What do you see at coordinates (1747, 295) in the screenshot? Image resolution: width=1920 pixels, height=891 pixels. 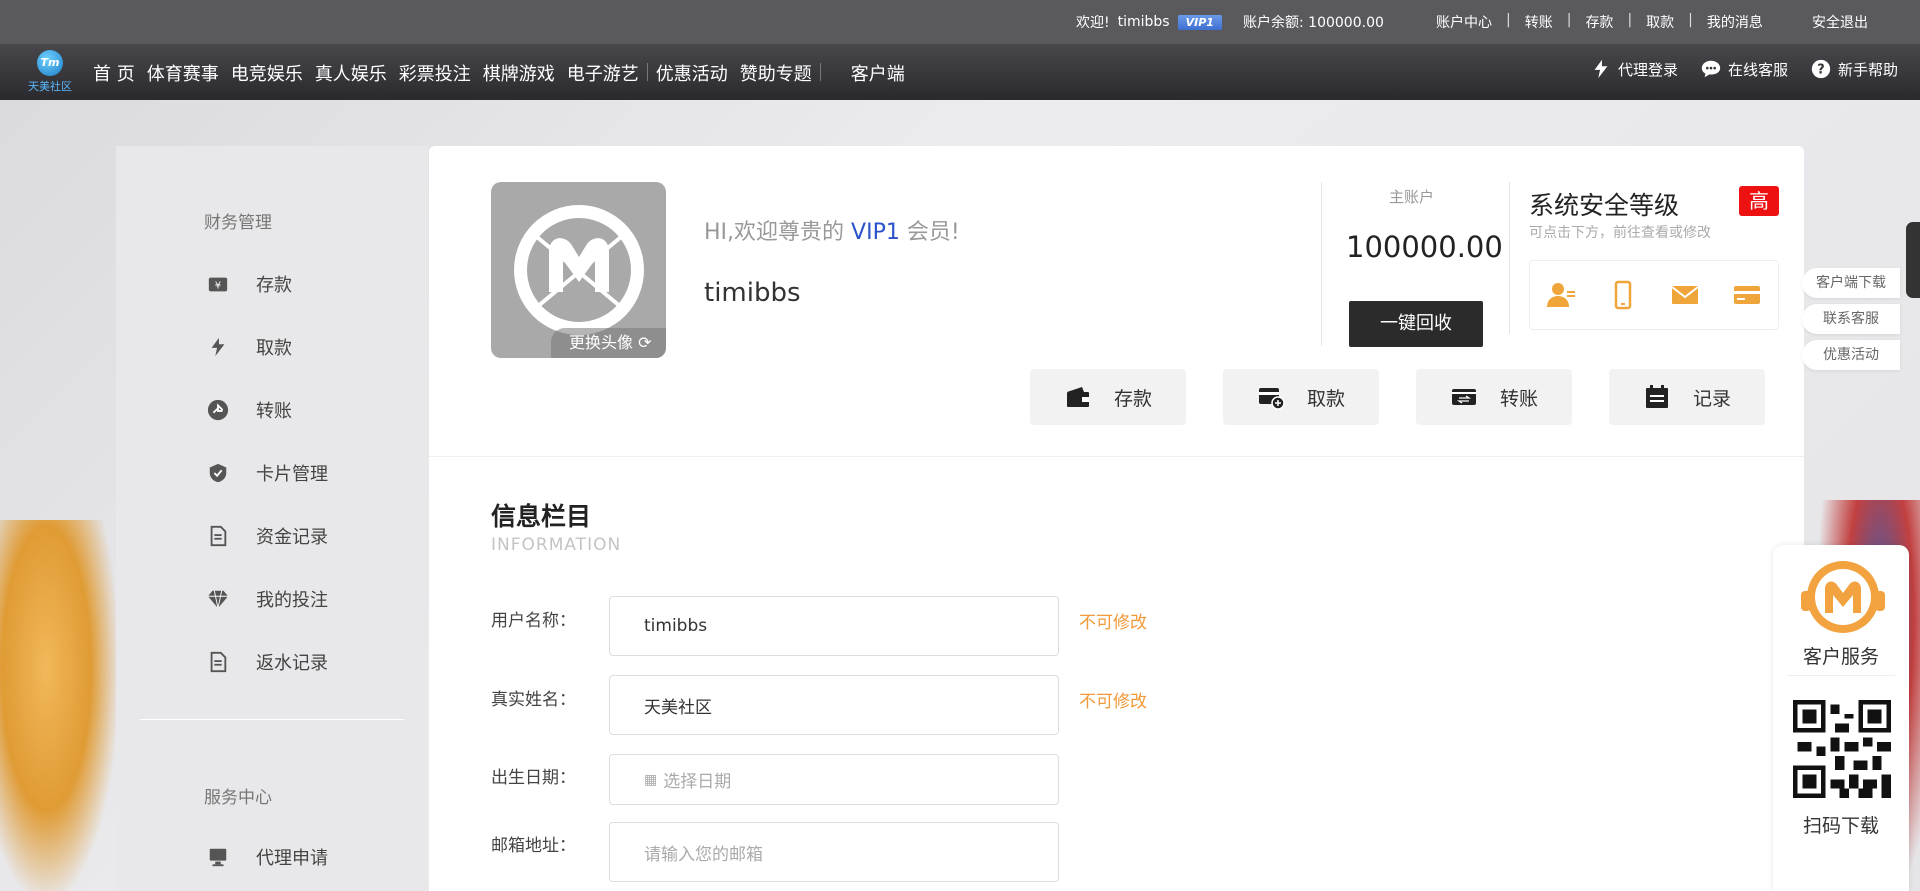 I see `bank-card-icon` at bounding box center [1747, 295].